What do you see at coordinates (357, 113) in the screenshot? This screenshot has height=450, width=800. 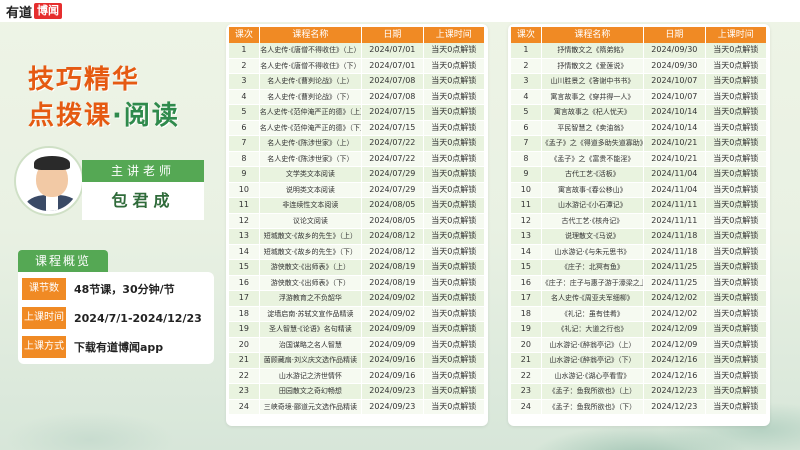 I see `table-row: 5 名人史传·《范仲淹严正的德》（上） 2024/07/15 当天0点解锁` at bounding box center [357, 113].